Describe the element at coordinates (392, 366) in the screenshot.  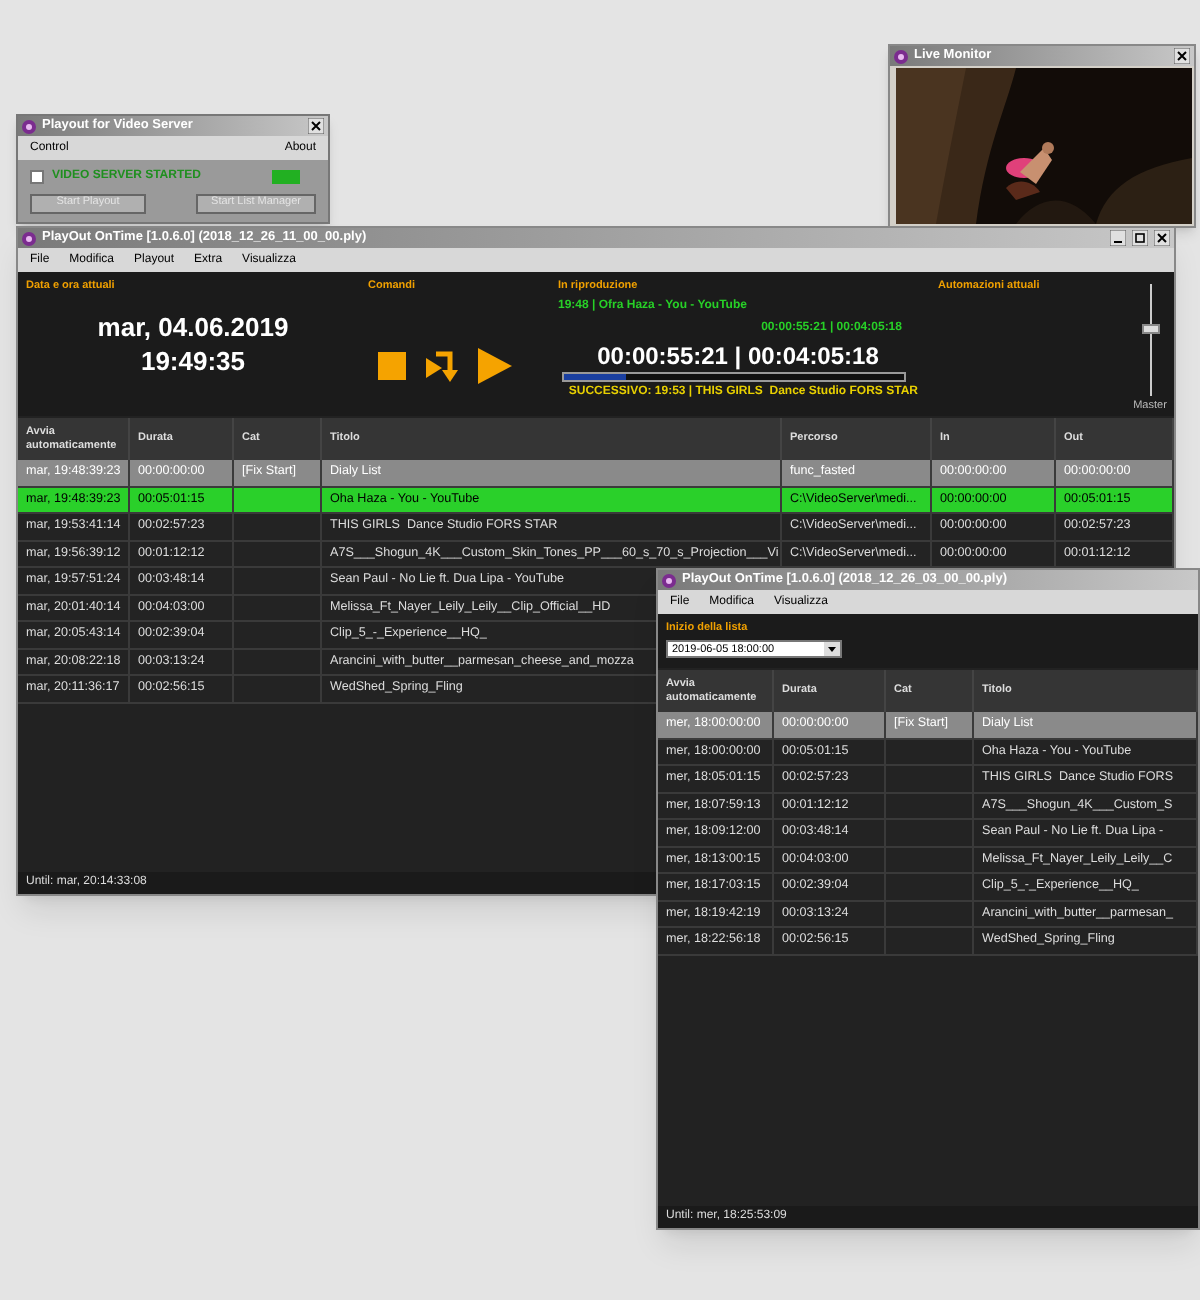
I see `stop-icon` at that location.